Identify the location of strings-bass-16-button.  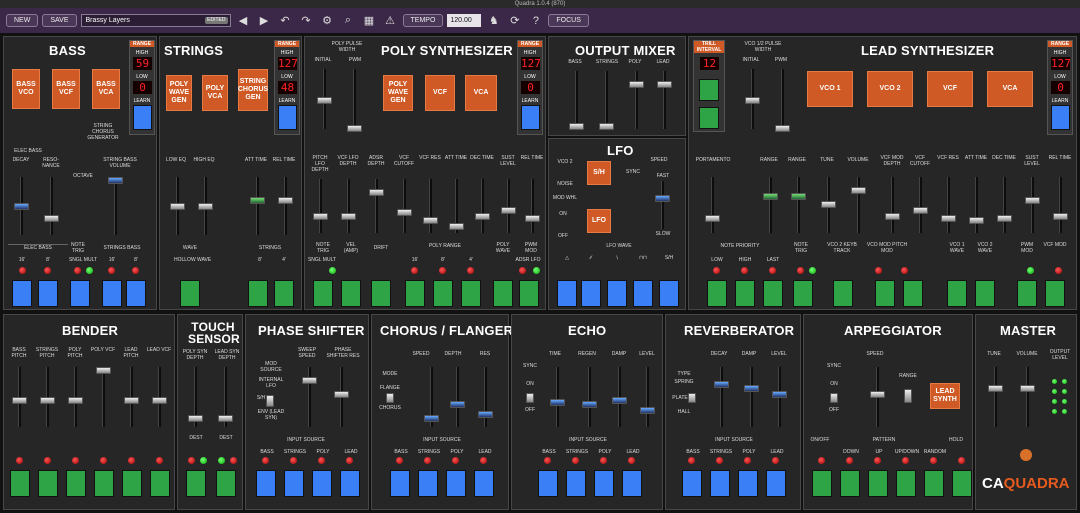
(112, 293).